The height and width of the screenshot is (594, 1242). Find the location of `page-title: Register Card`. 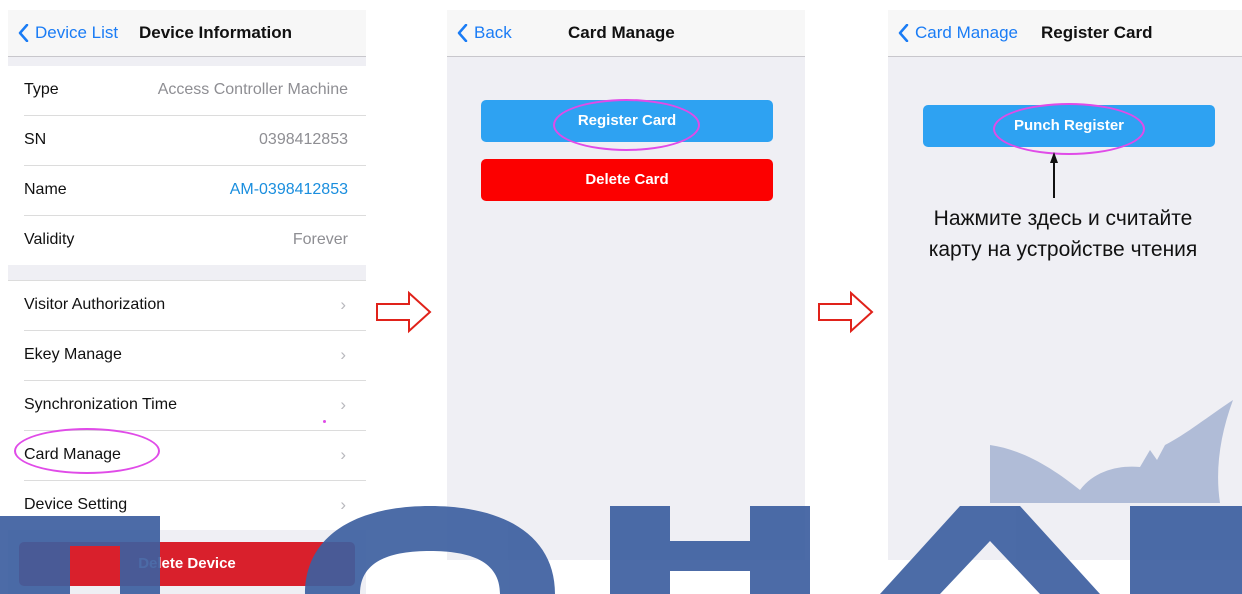

page-title: Register Card is located at coordinates (1097, 32).